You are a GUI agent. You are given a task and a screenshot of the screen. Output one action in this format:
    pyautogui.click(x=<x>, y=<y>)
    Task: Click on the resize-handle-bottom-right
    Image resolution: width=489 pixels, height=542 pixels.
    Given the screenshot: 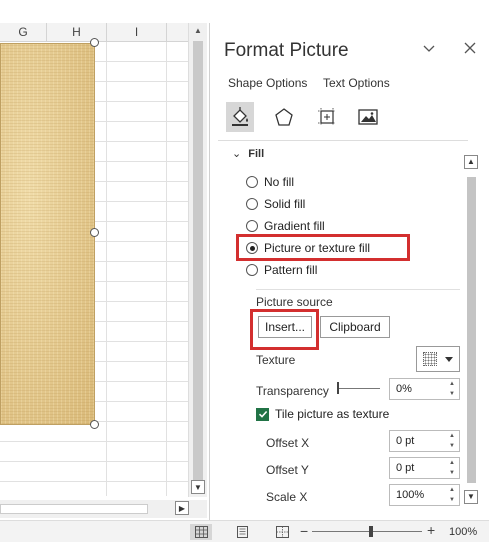 What is the action you would take?
    pyautogui.click(x=94, y=424)
    